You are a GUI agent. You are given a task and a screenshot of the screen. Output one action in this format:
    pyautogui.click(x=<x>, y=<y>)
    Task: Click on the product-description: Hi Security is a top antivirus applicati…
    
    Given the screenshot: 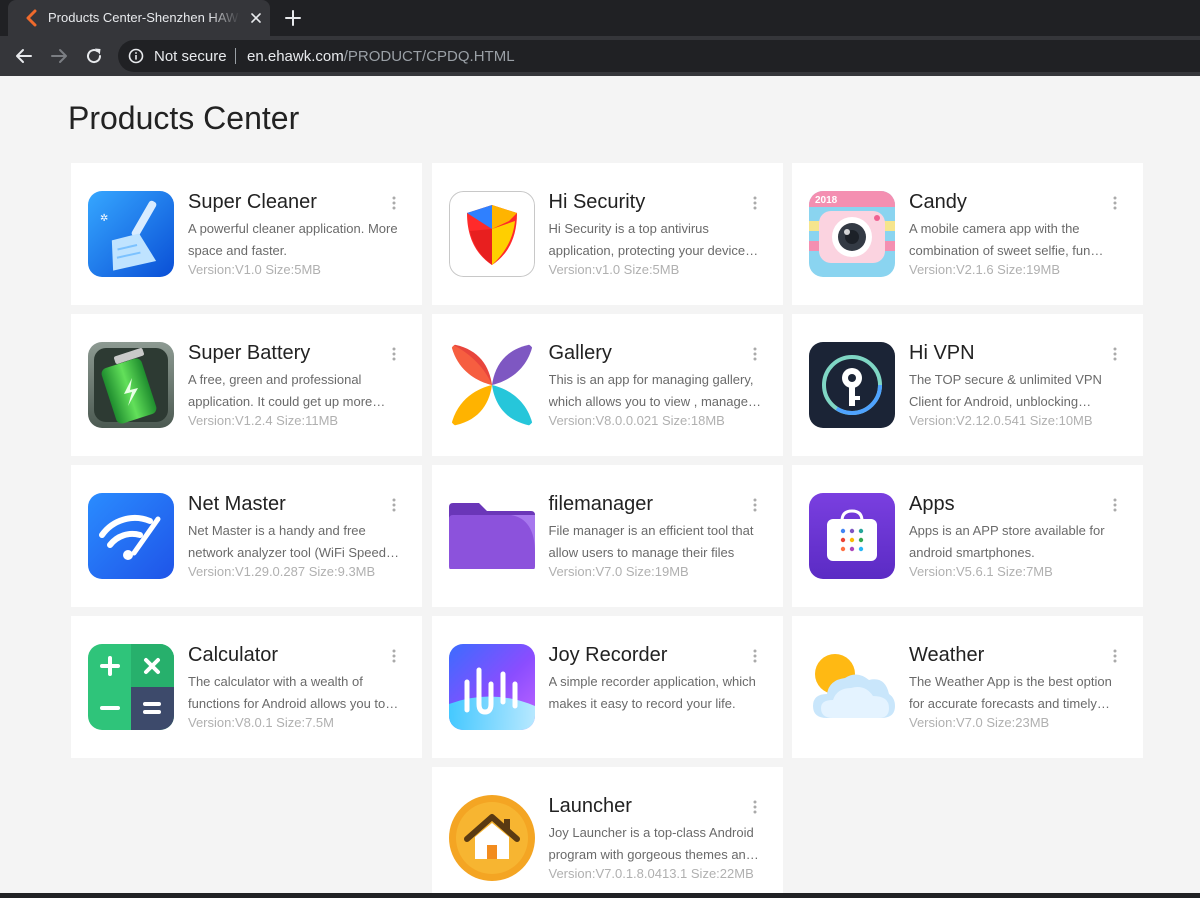 What is the action you would take?
    pyautogui.click(x=647, y=239)
    